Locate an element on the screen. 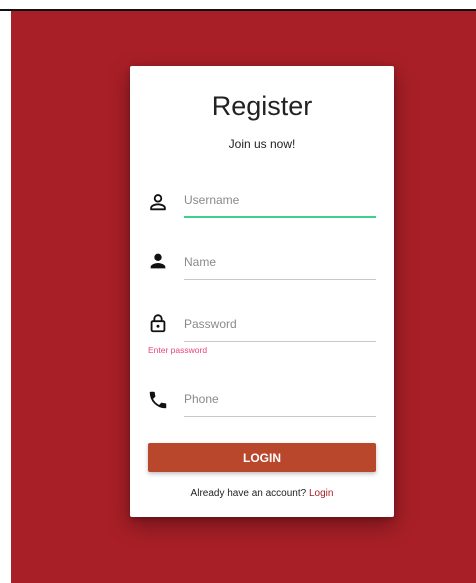 The width and height of the screenshot is (476, 583). lock-icon is located at coordinates (158, 323).